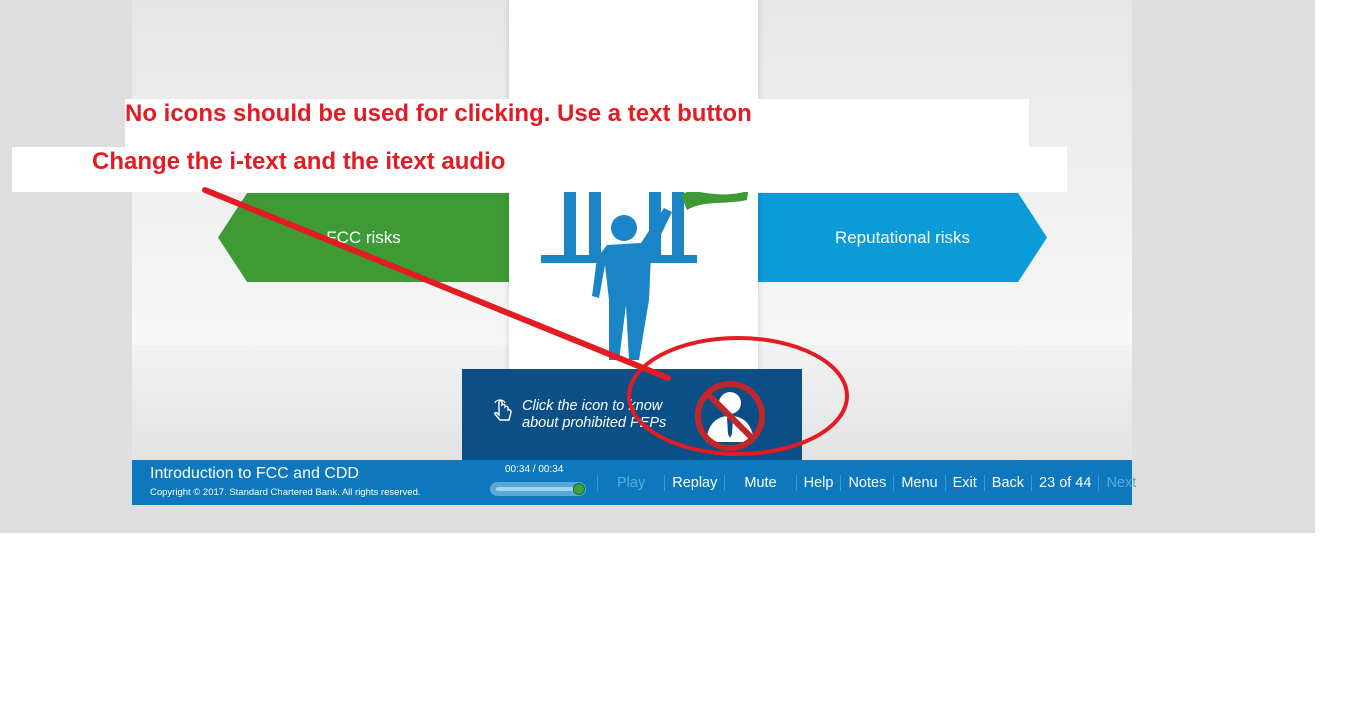 Image resolution: width=1370 pixels, height=728 pixels. Describe the element at coordinates (738, 396) in the screenshot. I see `annotation-highlight-circle` at that location.